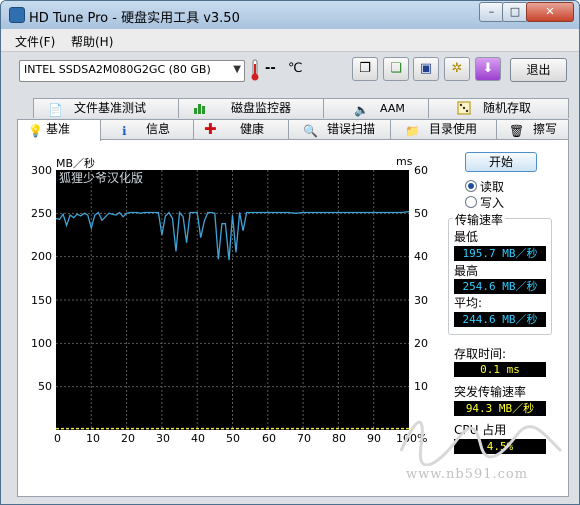 The width and height of the screenshot is (580, 505). I want to click on close-button: ✕, so click(550, 12).